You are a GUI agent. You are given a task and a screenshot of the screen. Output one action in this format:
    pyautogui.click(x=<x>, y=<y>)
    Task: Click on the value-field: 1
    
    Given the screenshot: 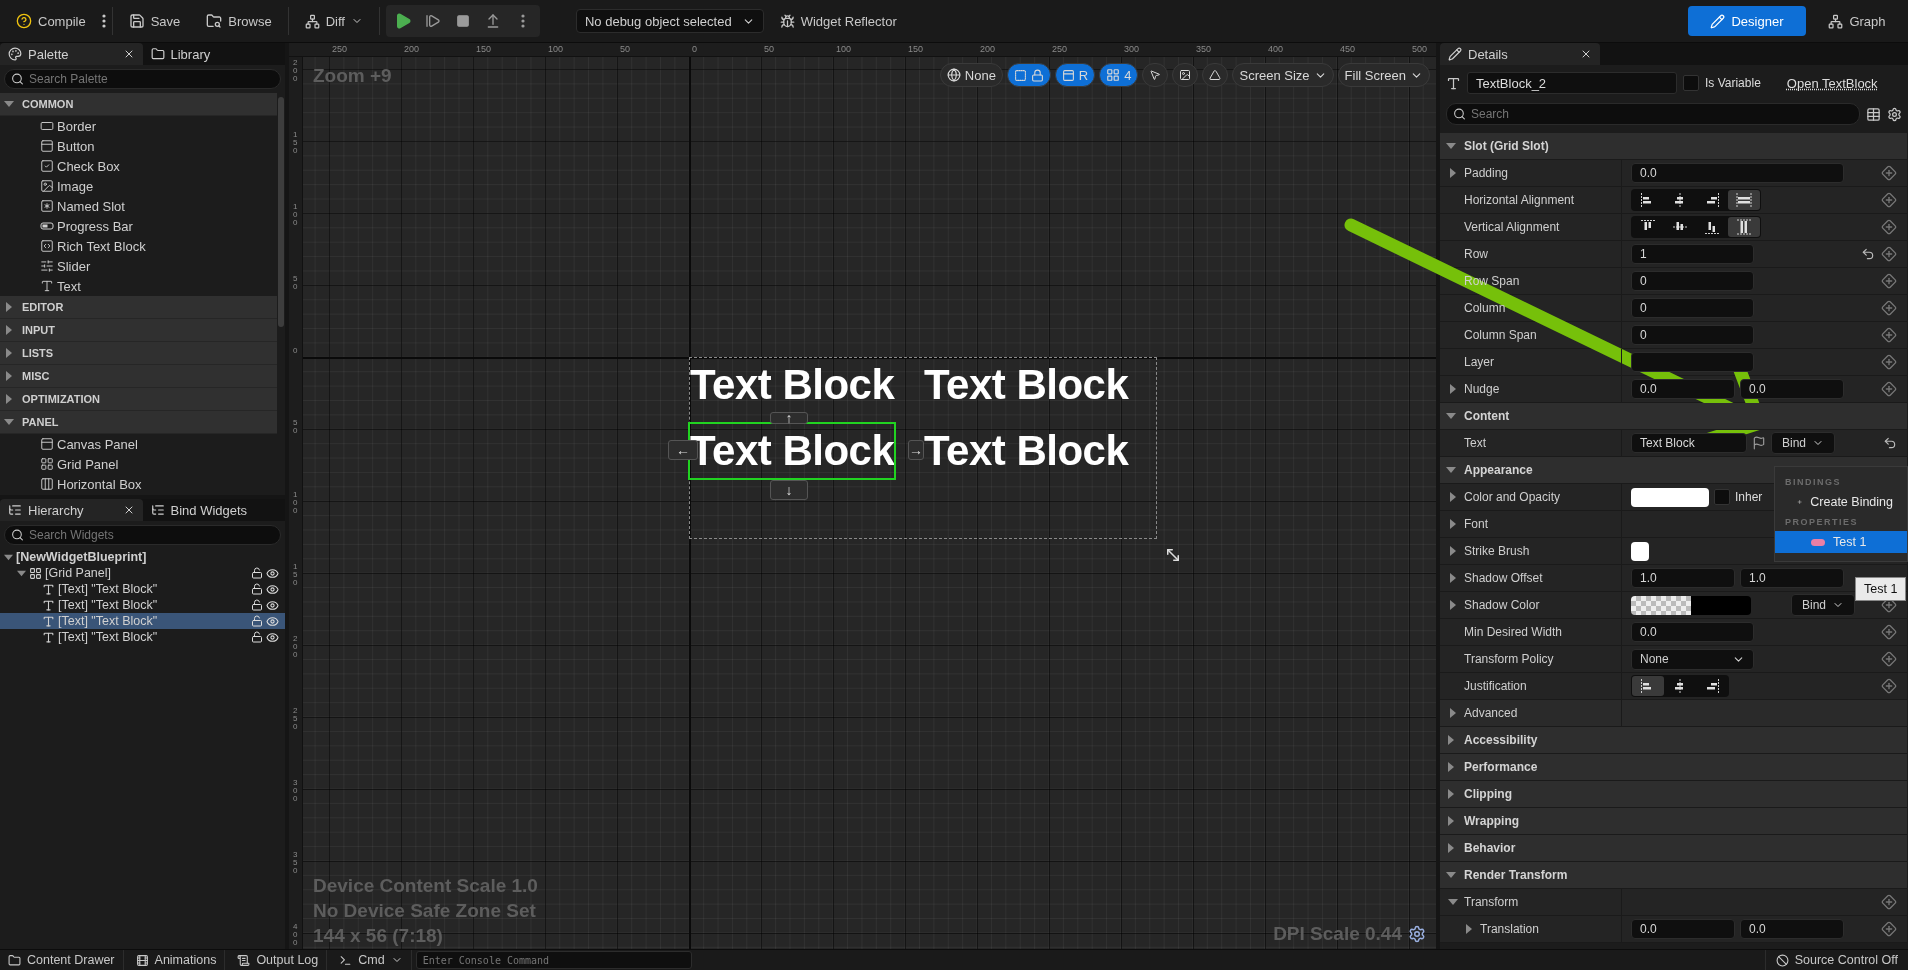 What is the action you would take?
    pyautogui.click(x=1692, y=254)
    